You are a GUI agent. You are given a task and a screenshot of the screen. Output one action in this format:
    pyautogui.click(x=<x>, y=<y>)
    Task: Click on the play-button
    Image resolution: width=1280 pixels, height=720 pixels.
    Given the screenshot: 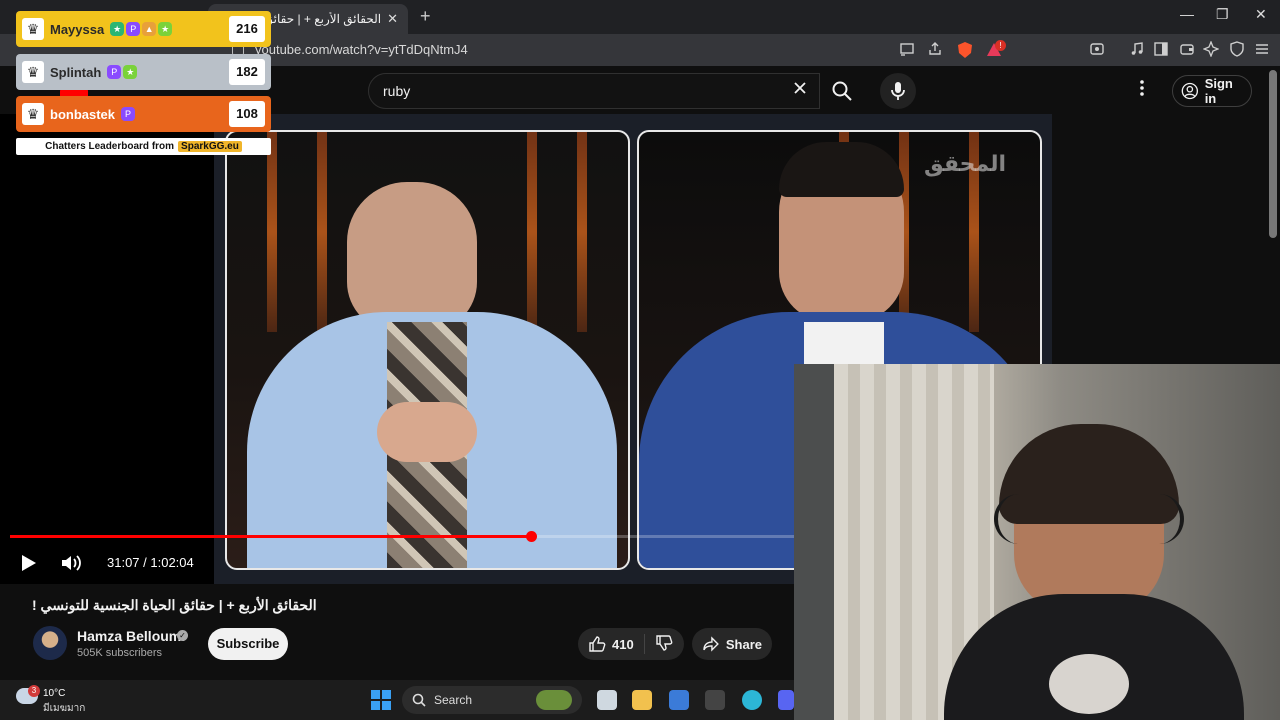 What is the action you would take?
    pyautogui.click(x=28, y=565)
    